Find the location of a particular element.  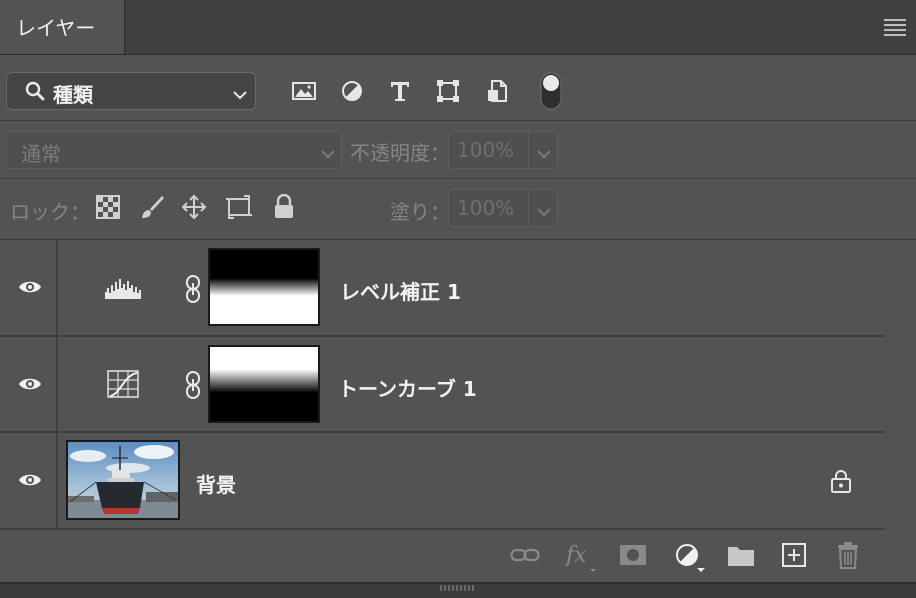

lock-icon is located at coordinates (841, 483).